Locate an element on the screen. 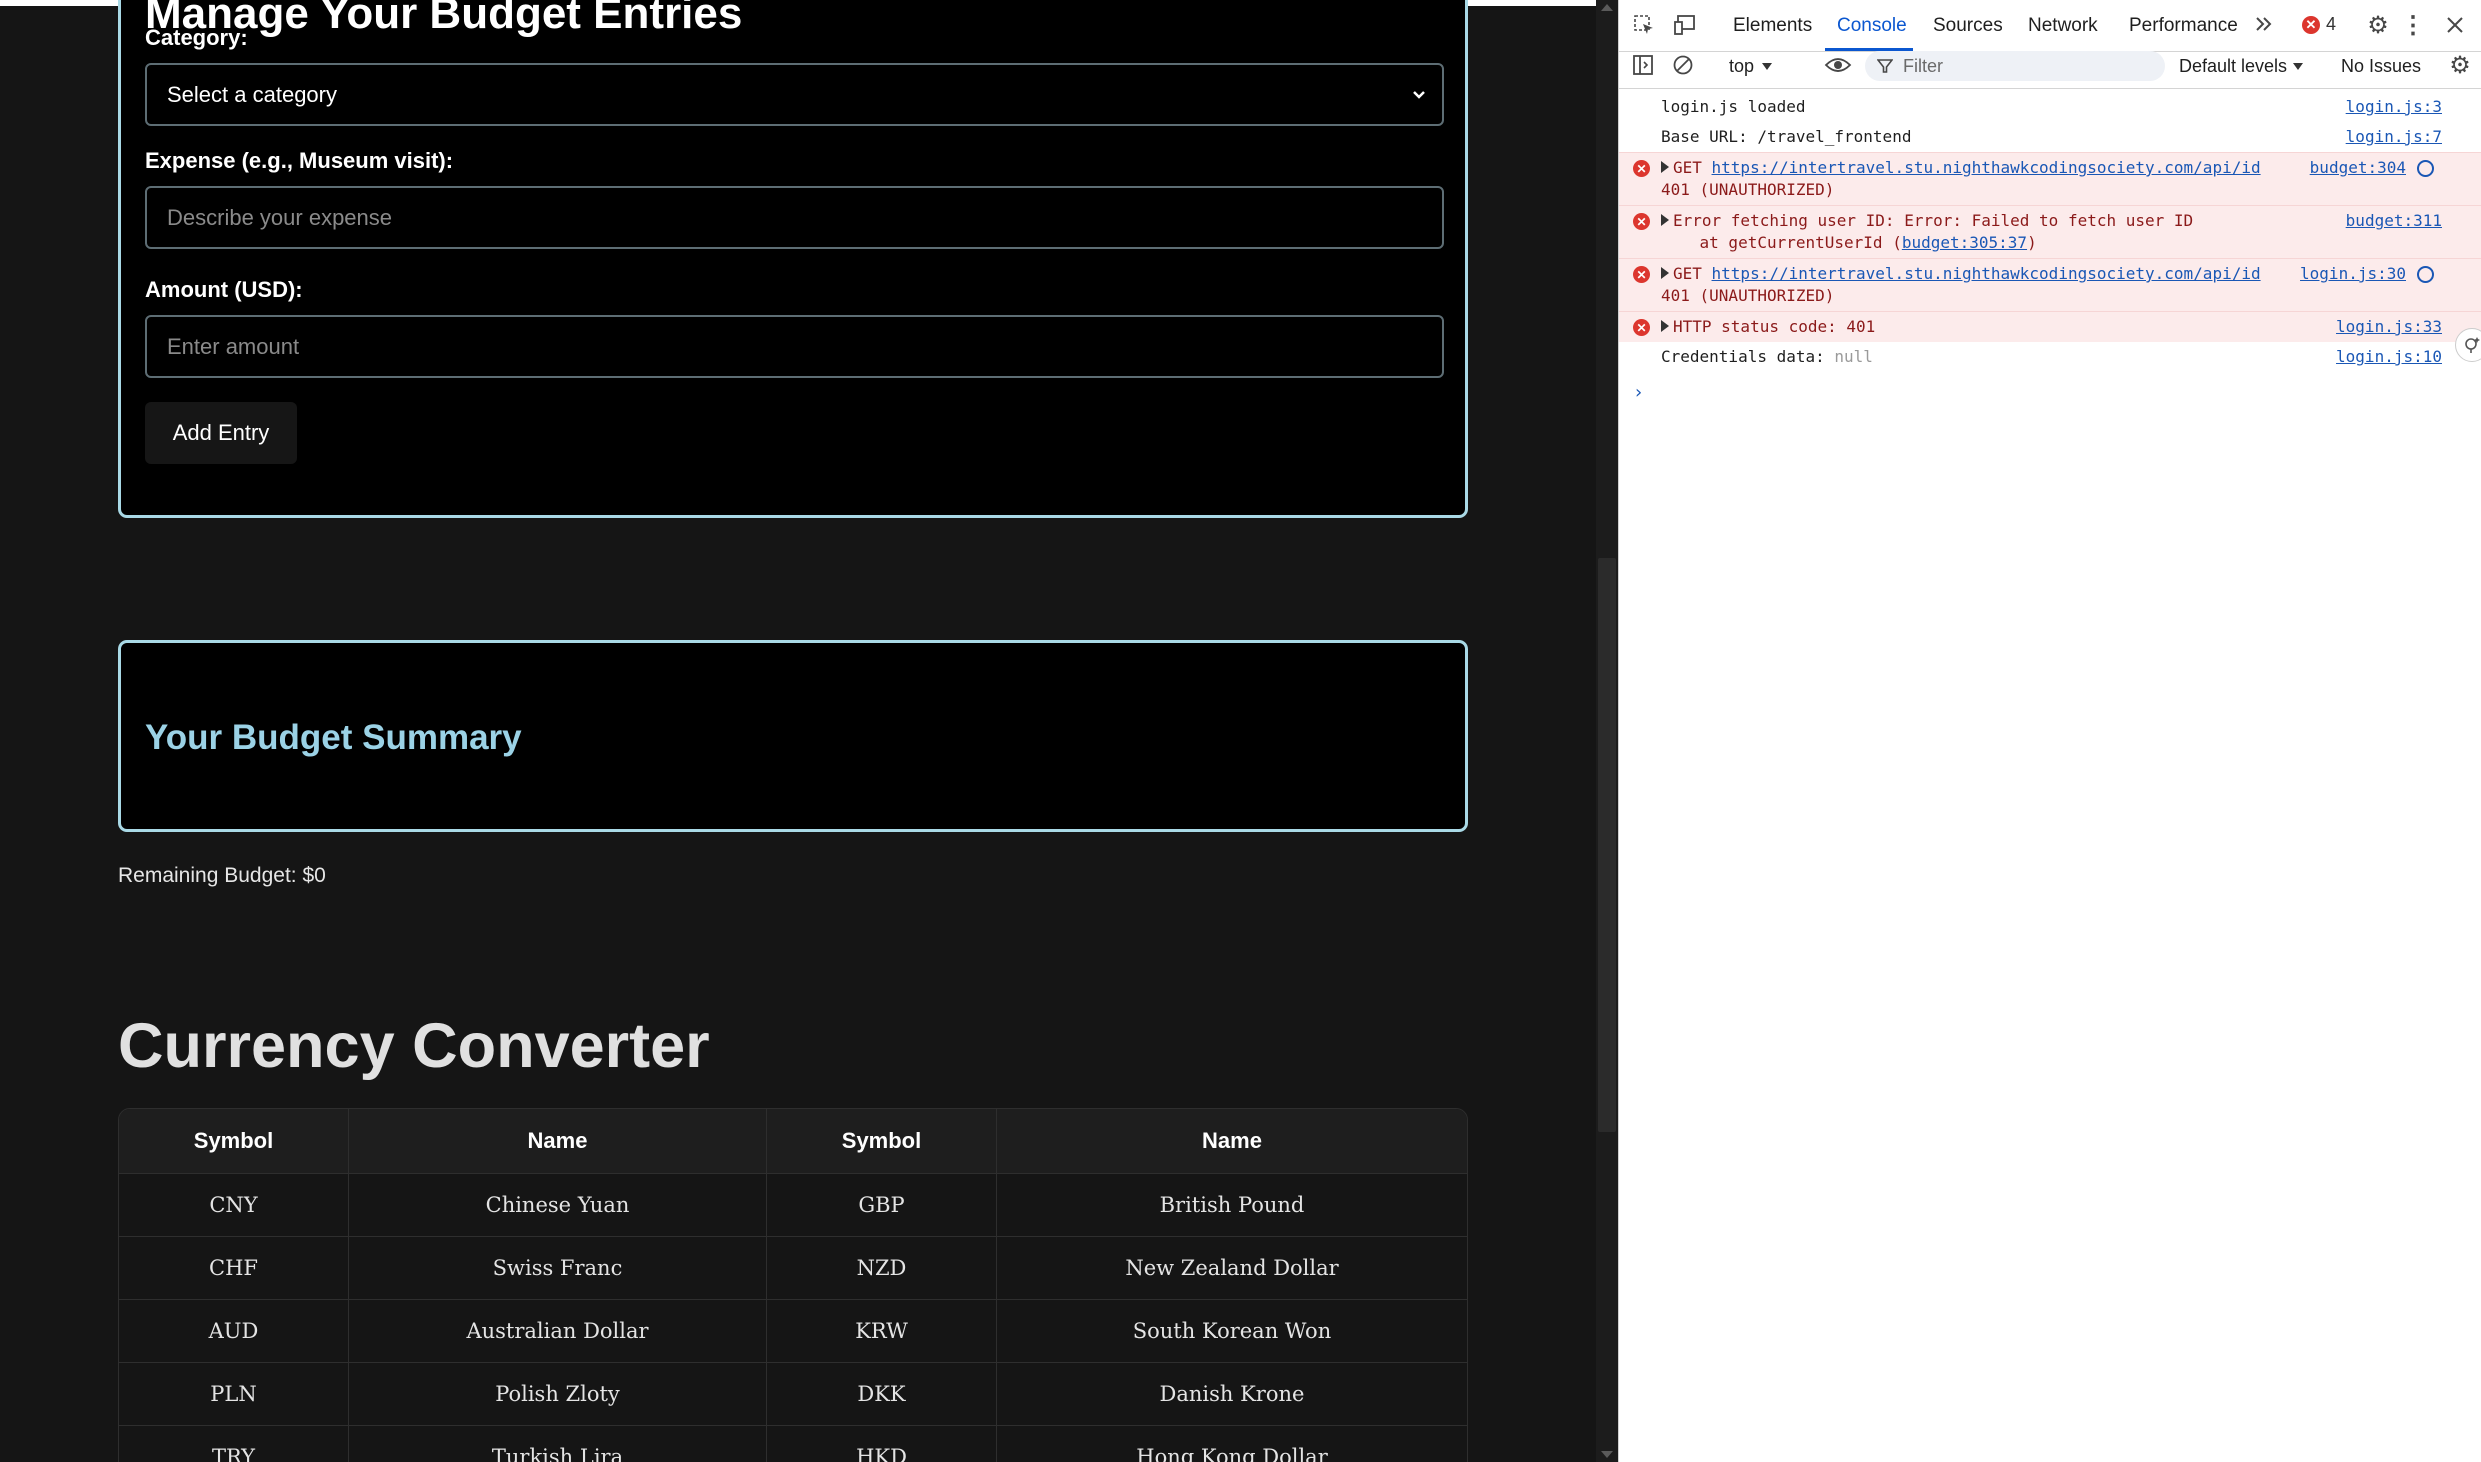 This screenshot has width=2481, height=1462. table-cell: HKD is located at coordinates (882, 1443).